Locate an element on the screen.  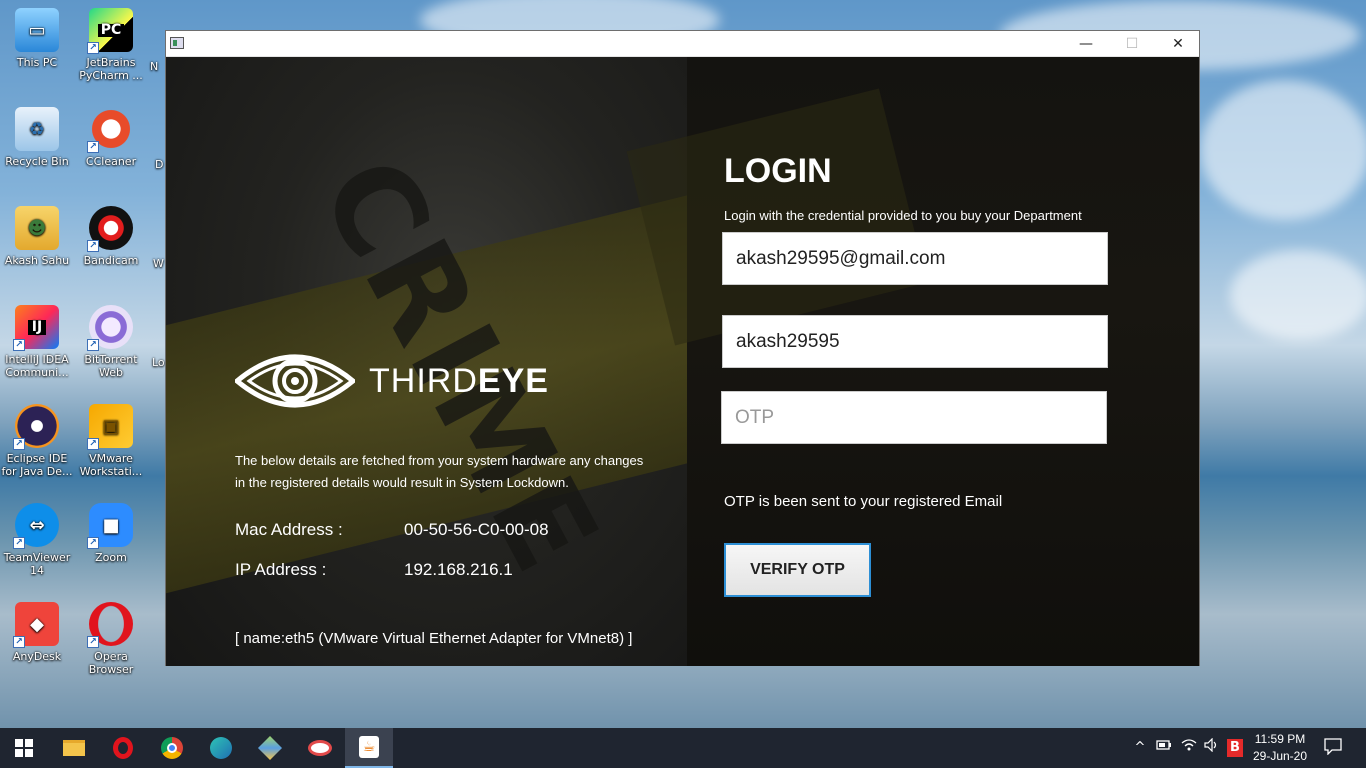
opera-icon: ↗ is located at coordinates (110, 625).